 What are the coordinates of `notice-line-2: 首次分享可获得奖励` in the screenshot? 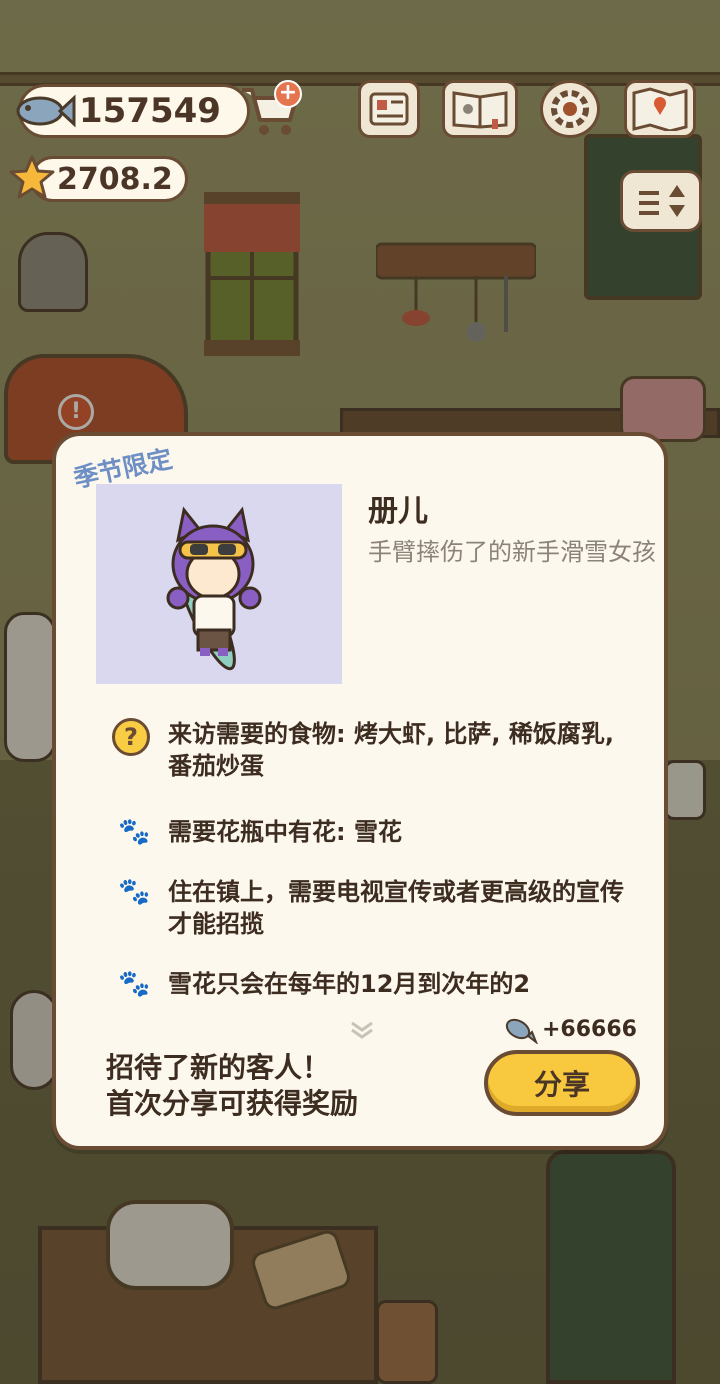 It's located at (232, 1103).